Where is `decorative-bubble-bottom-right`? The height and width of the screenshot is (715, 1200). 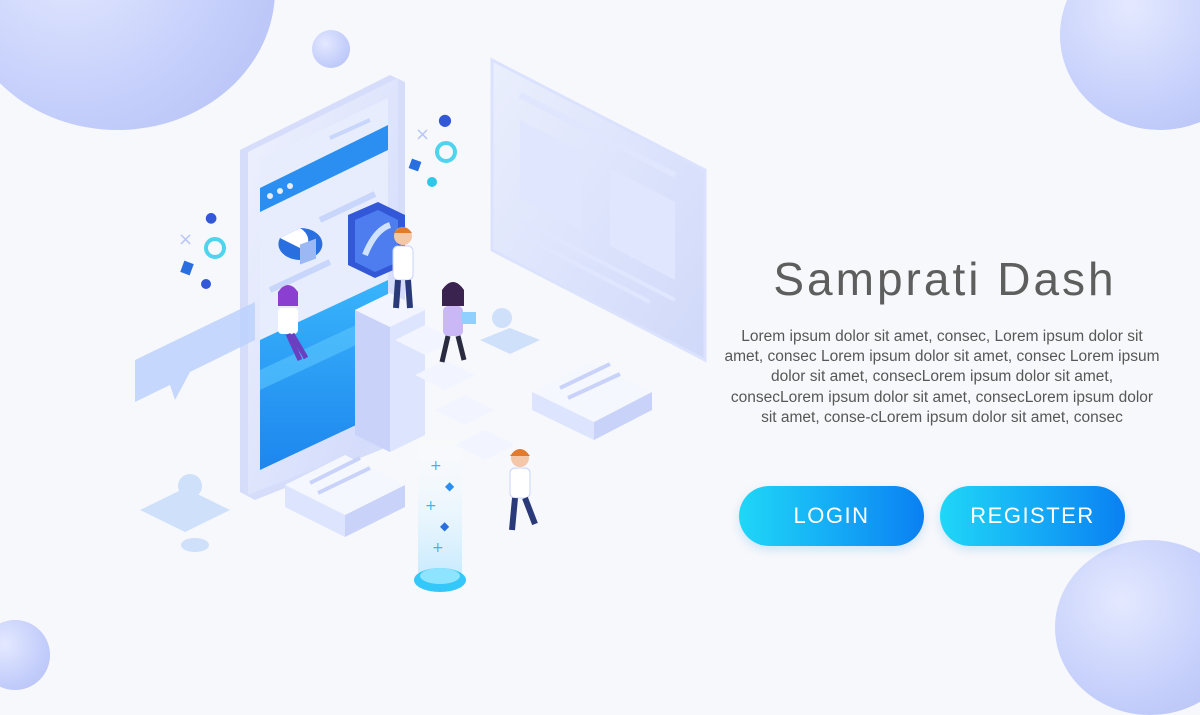 decorative-bubble-bottom-right is located at coordinates (1127, 627).